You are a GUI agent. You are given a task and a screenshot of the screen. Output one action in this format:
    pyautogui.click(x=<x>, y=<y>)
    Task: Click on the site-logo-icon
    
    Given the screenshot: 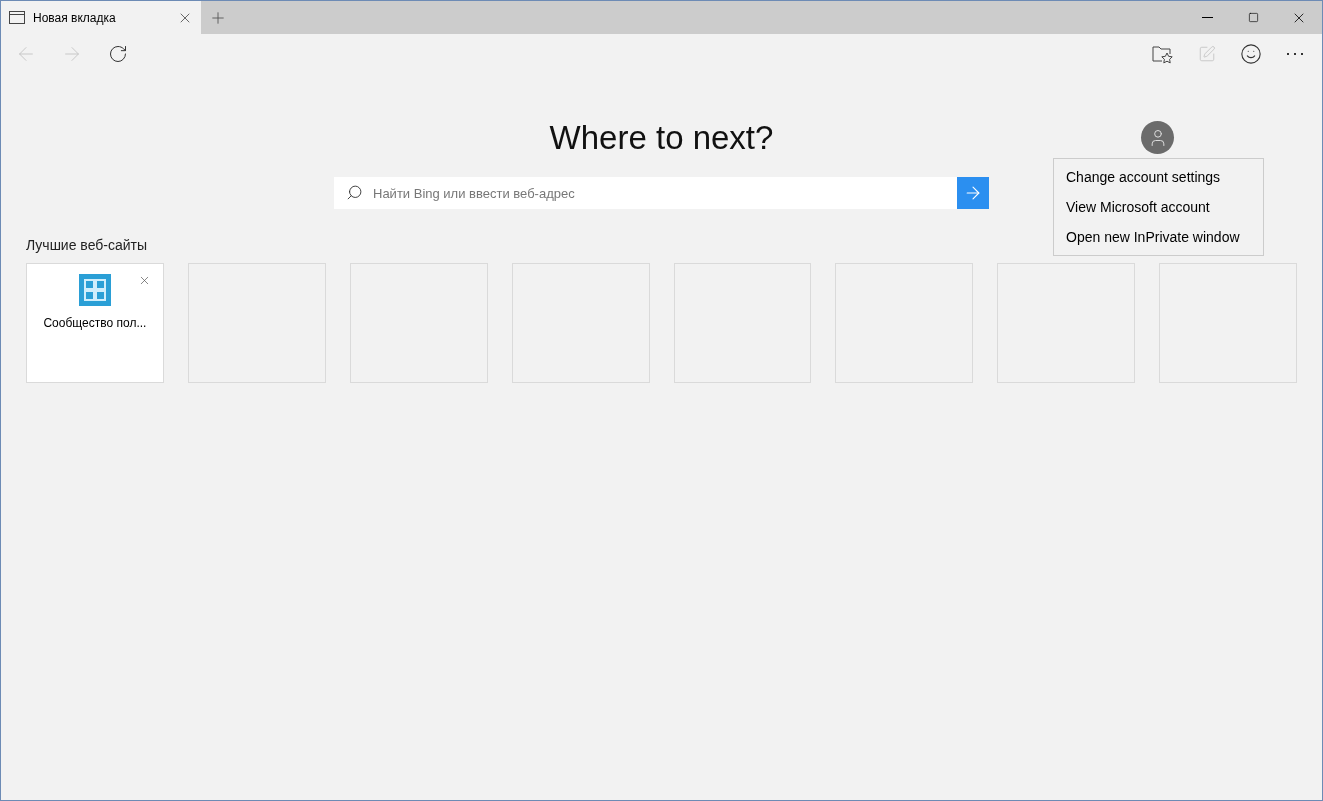 What is the action you would take?
    pyautogui.click(x=94, y=290)
    